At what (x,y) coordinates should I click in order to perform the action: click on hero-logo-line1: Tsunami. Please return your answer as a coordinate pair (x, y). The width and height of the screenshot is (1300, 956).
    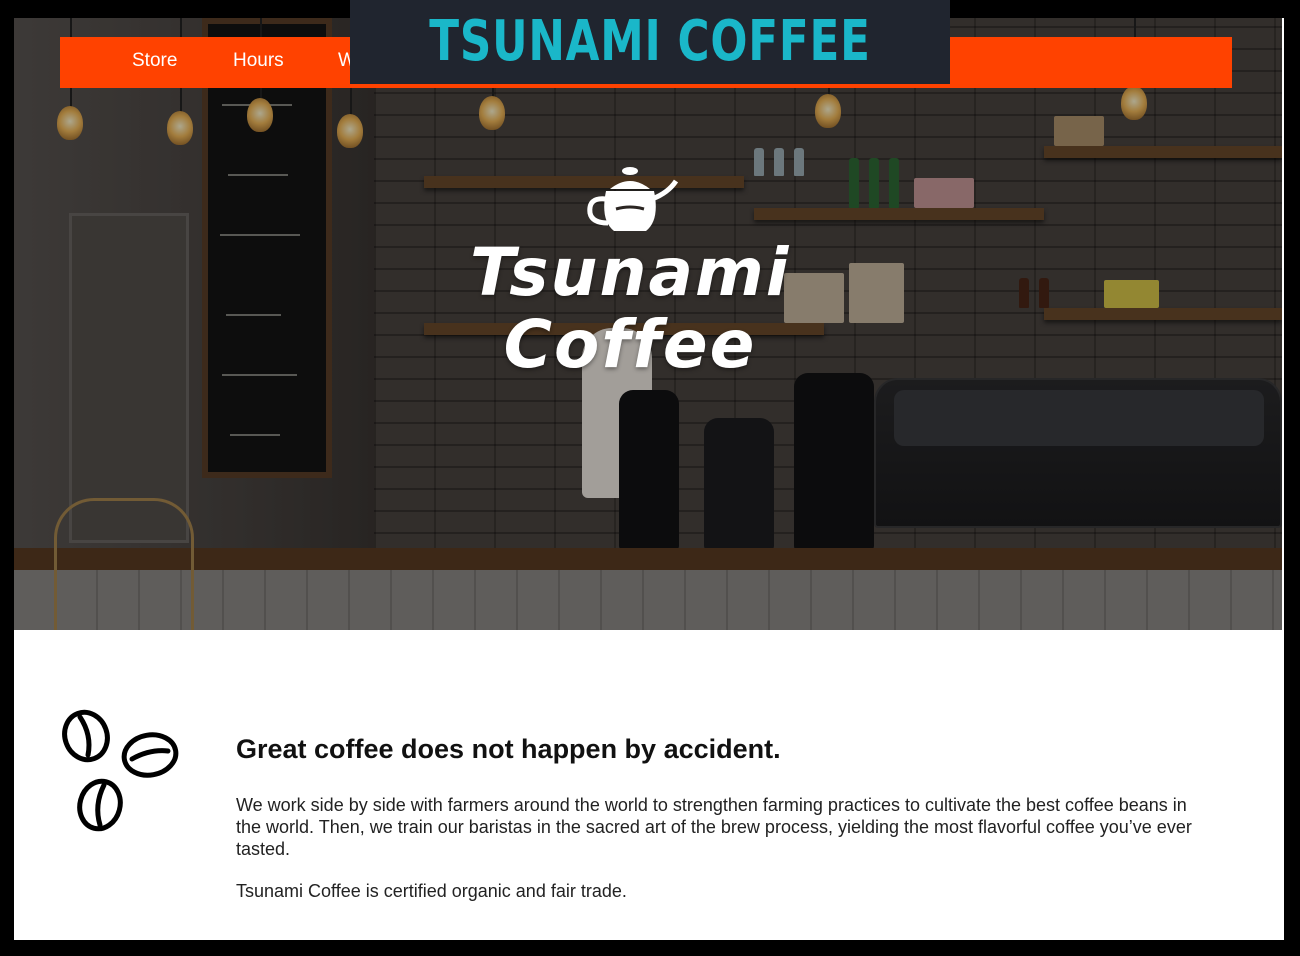
    Looking at the image, I should click on (630, 272).